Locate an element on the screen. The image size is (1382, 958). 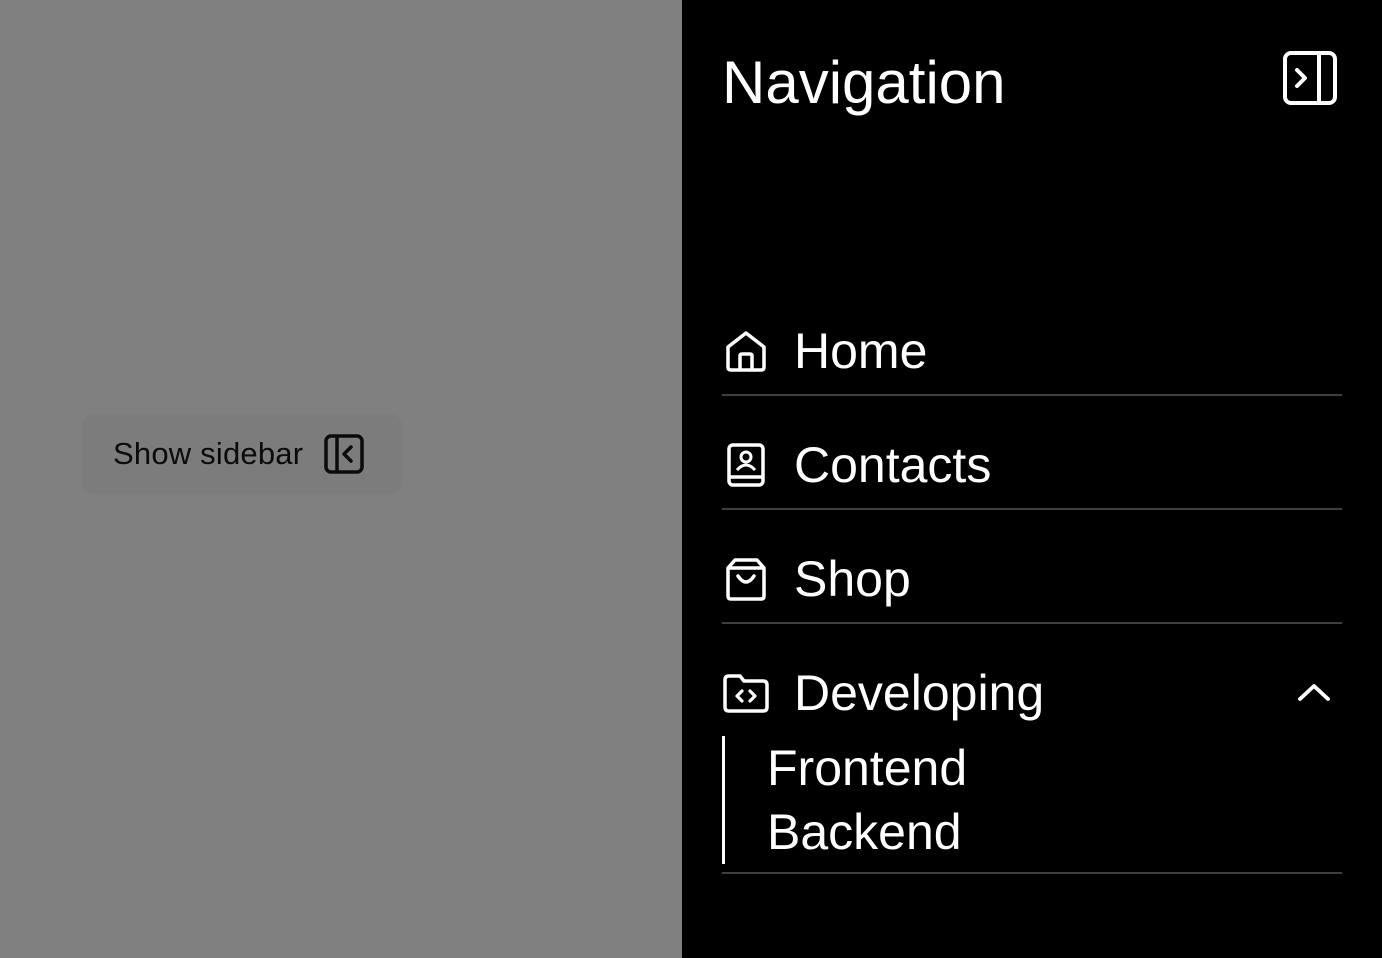
nav-group-developing-label: Developing is located at coordinates (919, 693).